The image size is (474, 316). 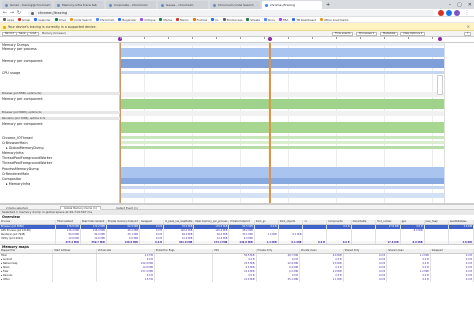 I want to click on bookmark-item: Other bookmarks, so click(x=334, y=20).